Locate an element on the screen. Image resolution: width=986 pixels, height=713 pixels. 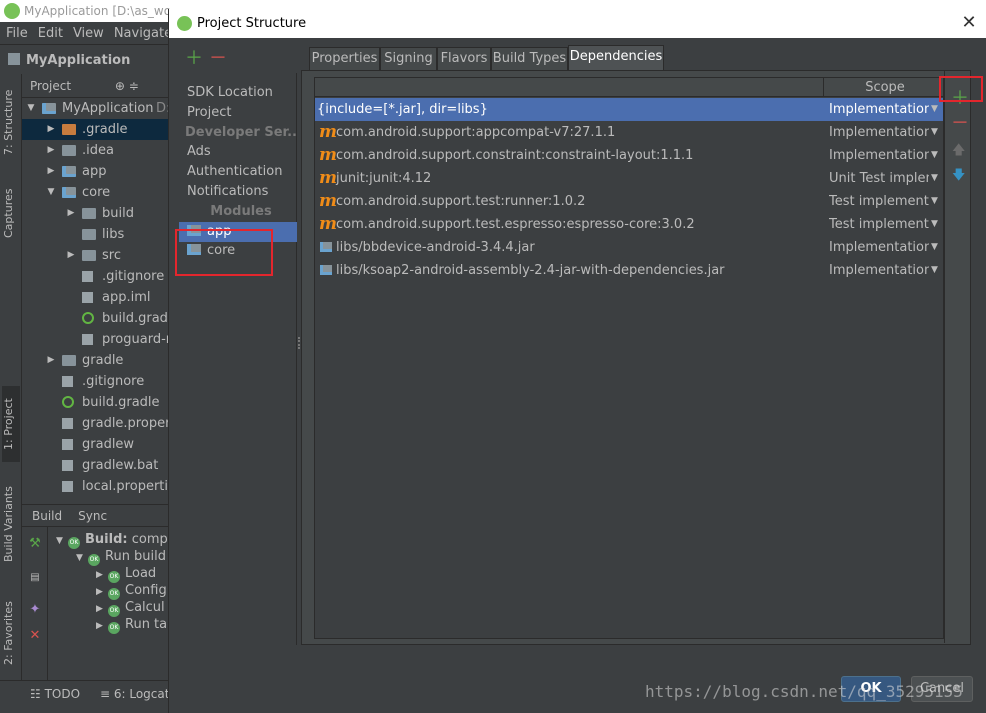
ok-button: OK is located at coordinates (871, 689).